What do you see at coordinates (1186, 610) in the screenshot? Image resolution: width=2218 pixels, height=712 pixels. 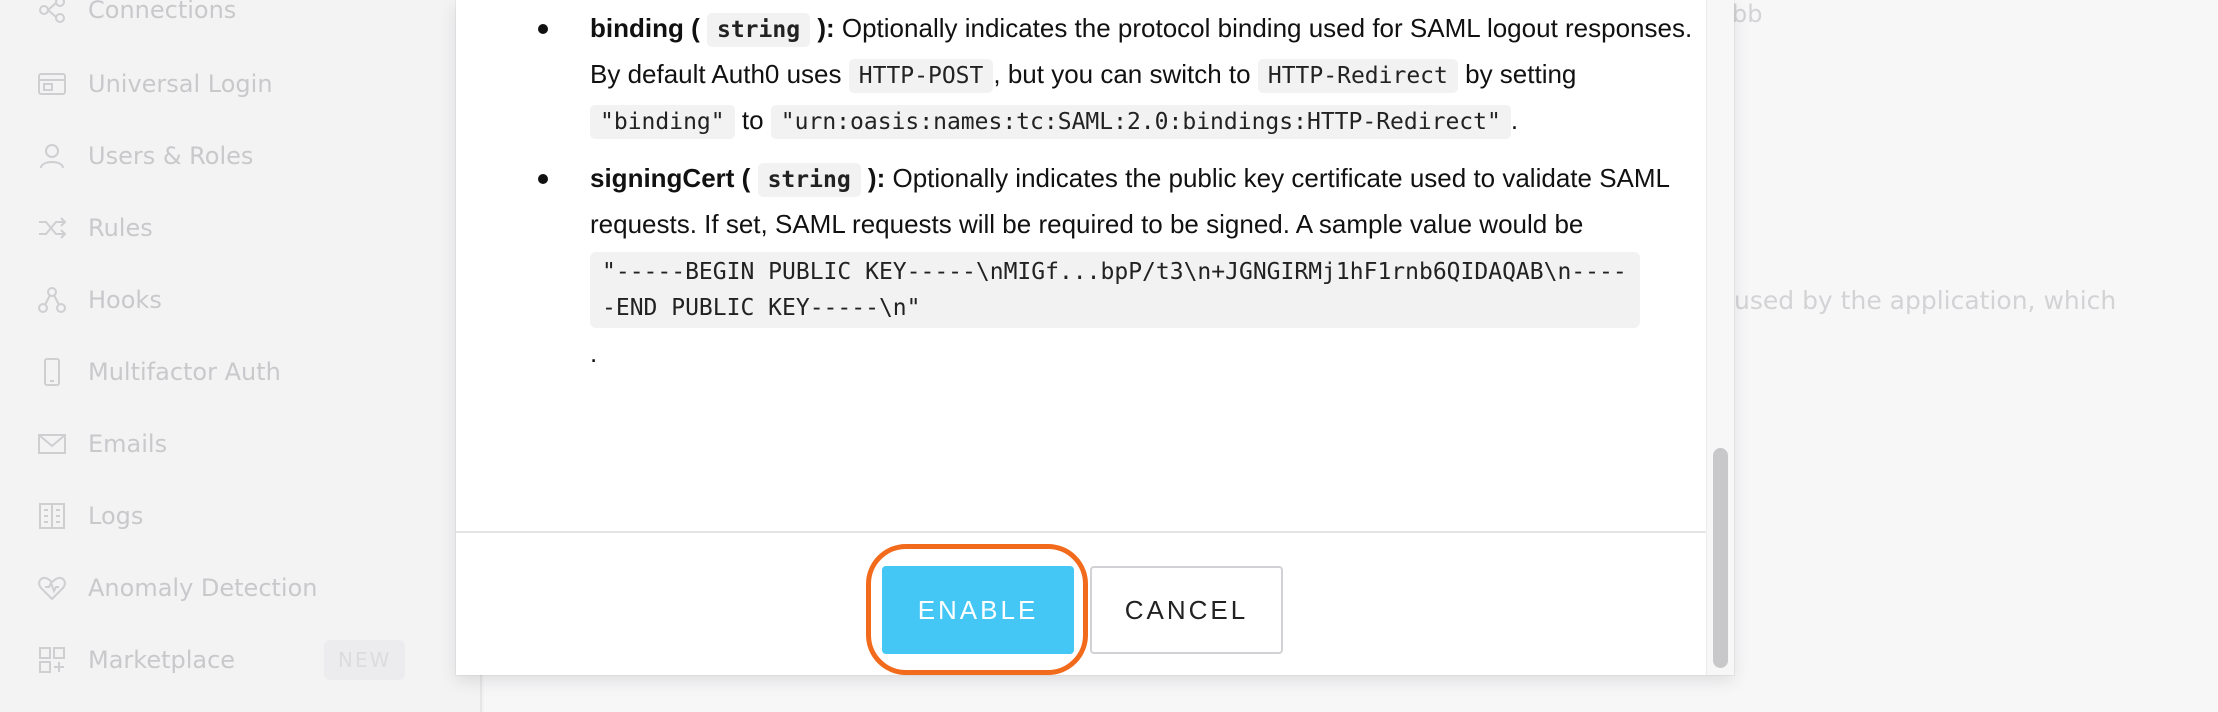 I see `cancel-button: CANCEL` at bounding box center [1186, 610].